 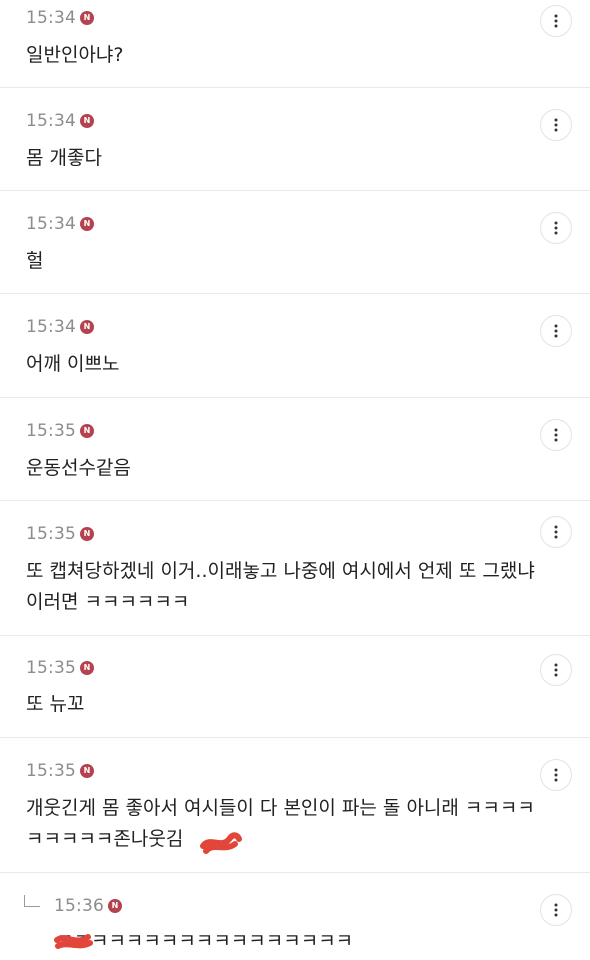 What do you see at coordinates (295, 242) in the screenshot?
I see `comment-item: 15:34 N 헐` at bounding box center [295, 242].